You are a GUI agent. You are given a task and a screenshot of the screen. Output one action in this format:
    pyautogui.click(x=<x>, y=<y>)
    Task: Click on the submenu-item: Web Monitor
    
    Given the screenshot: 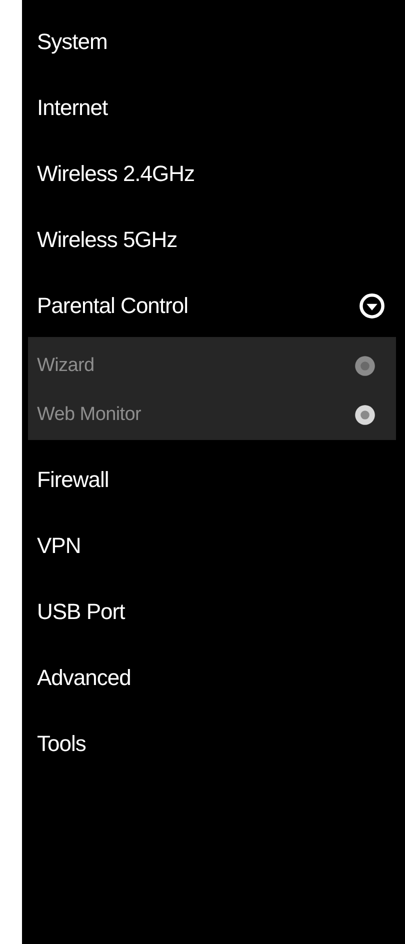 What is the action you would take?
    pyautogui.click(x=212, y=414)
    